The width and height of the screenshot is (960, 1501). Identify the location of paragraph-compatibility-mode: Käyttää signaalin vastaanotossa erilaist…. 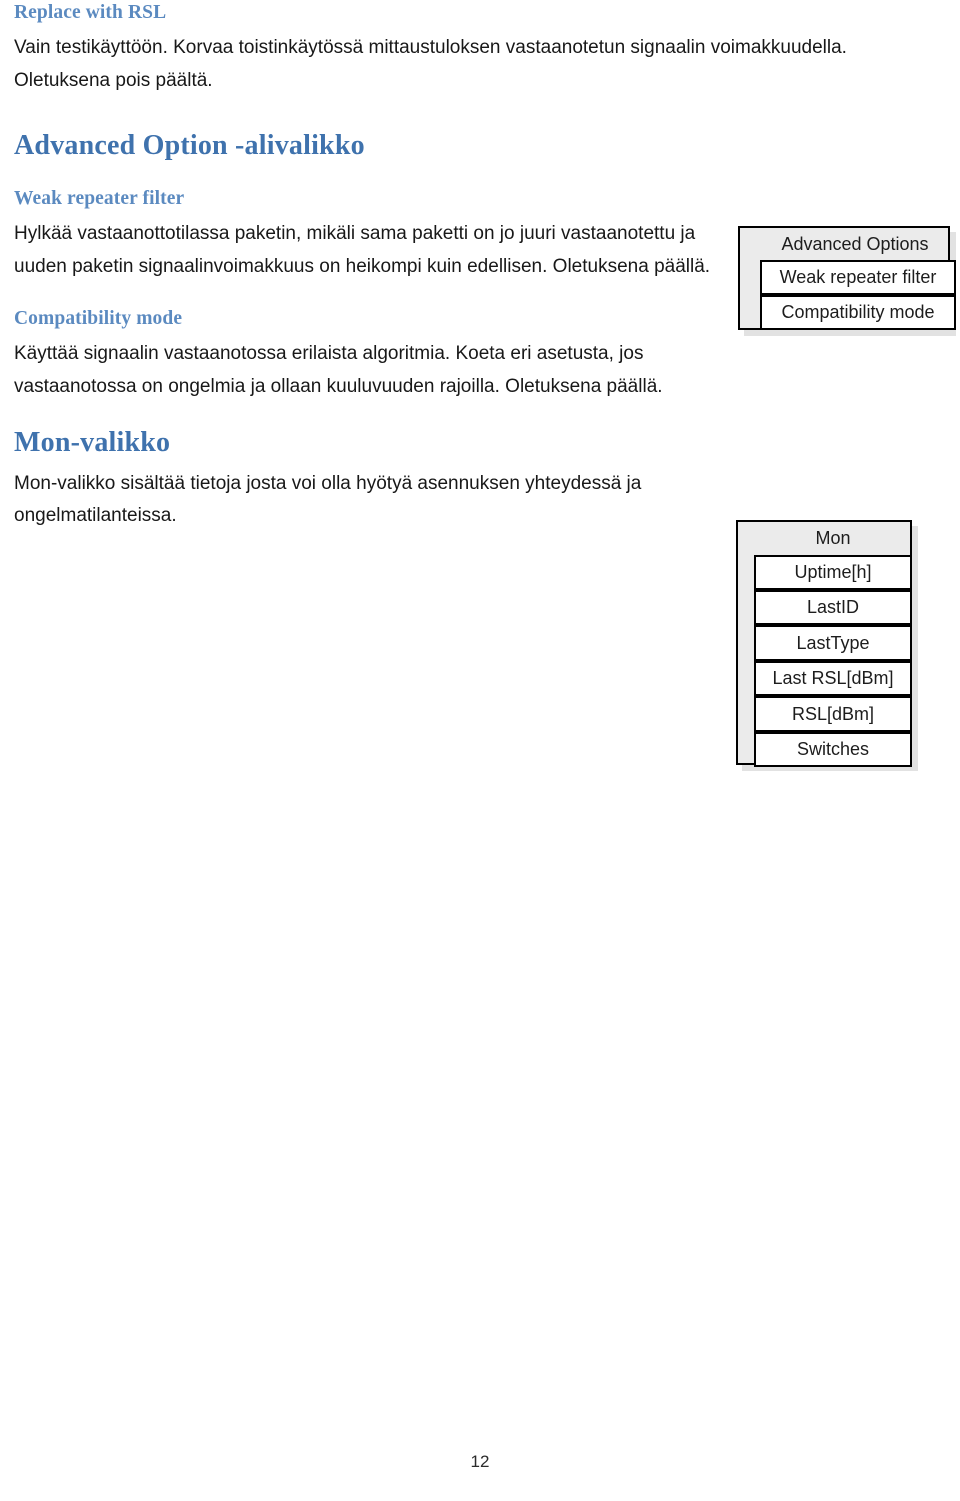
(338, 370).